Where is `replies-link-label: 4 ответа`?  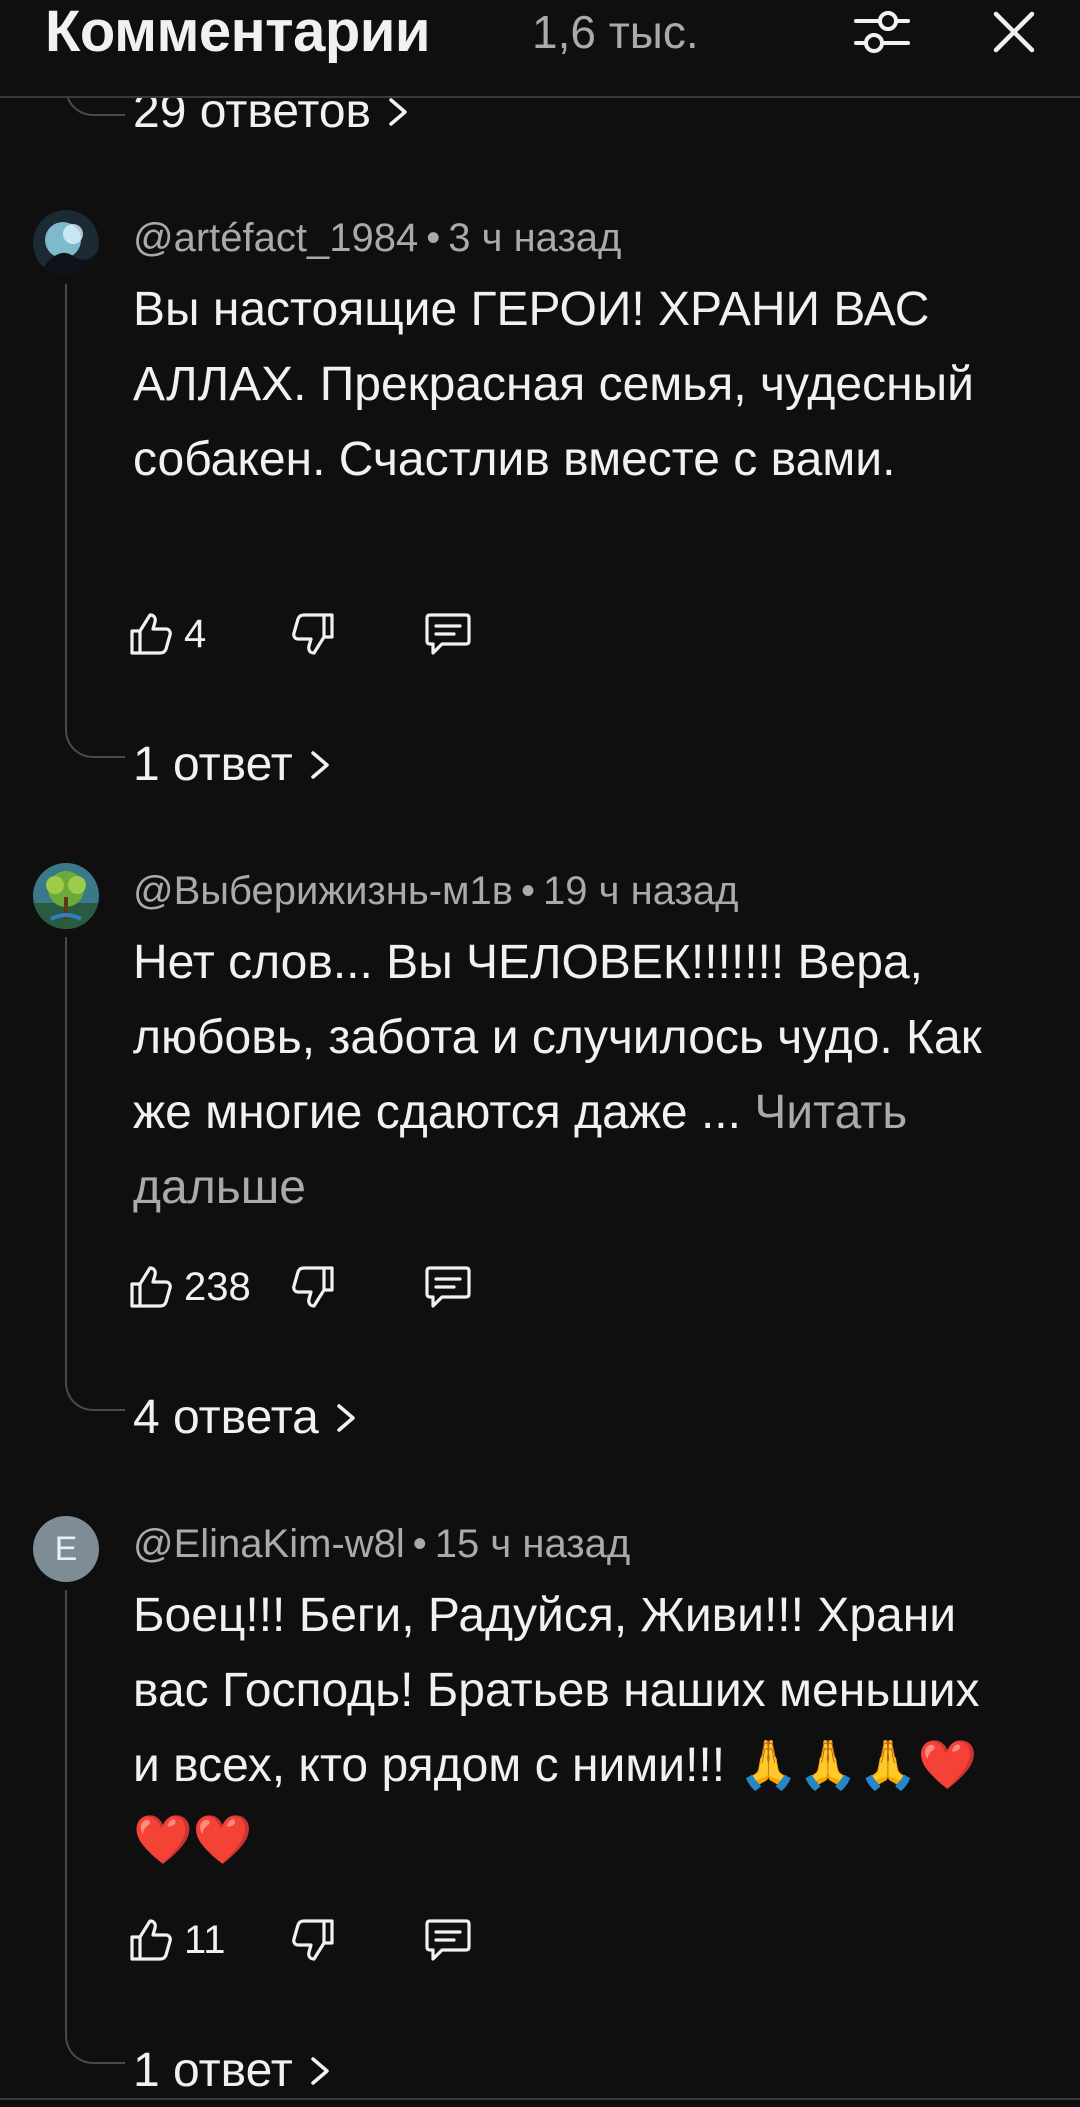 replies-link-label: 4 ответа is located at coordinates (226, 1417).